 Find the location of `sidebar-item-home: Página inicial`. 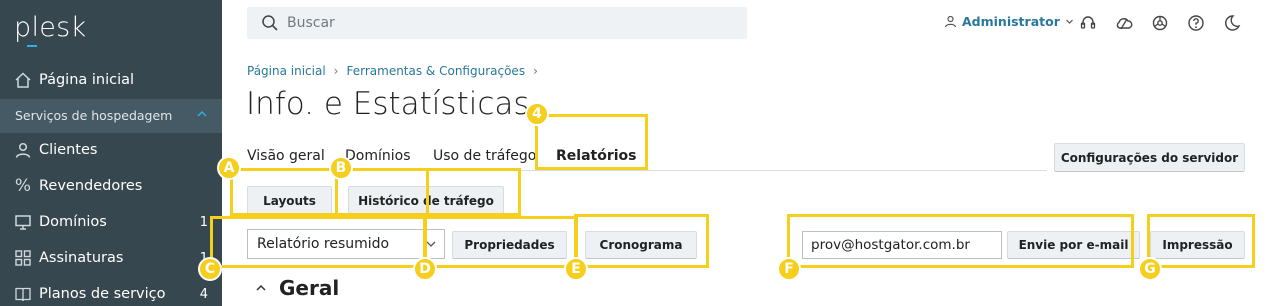

sidebar-item-home: Página inicial is located at coordinates (111, 80).